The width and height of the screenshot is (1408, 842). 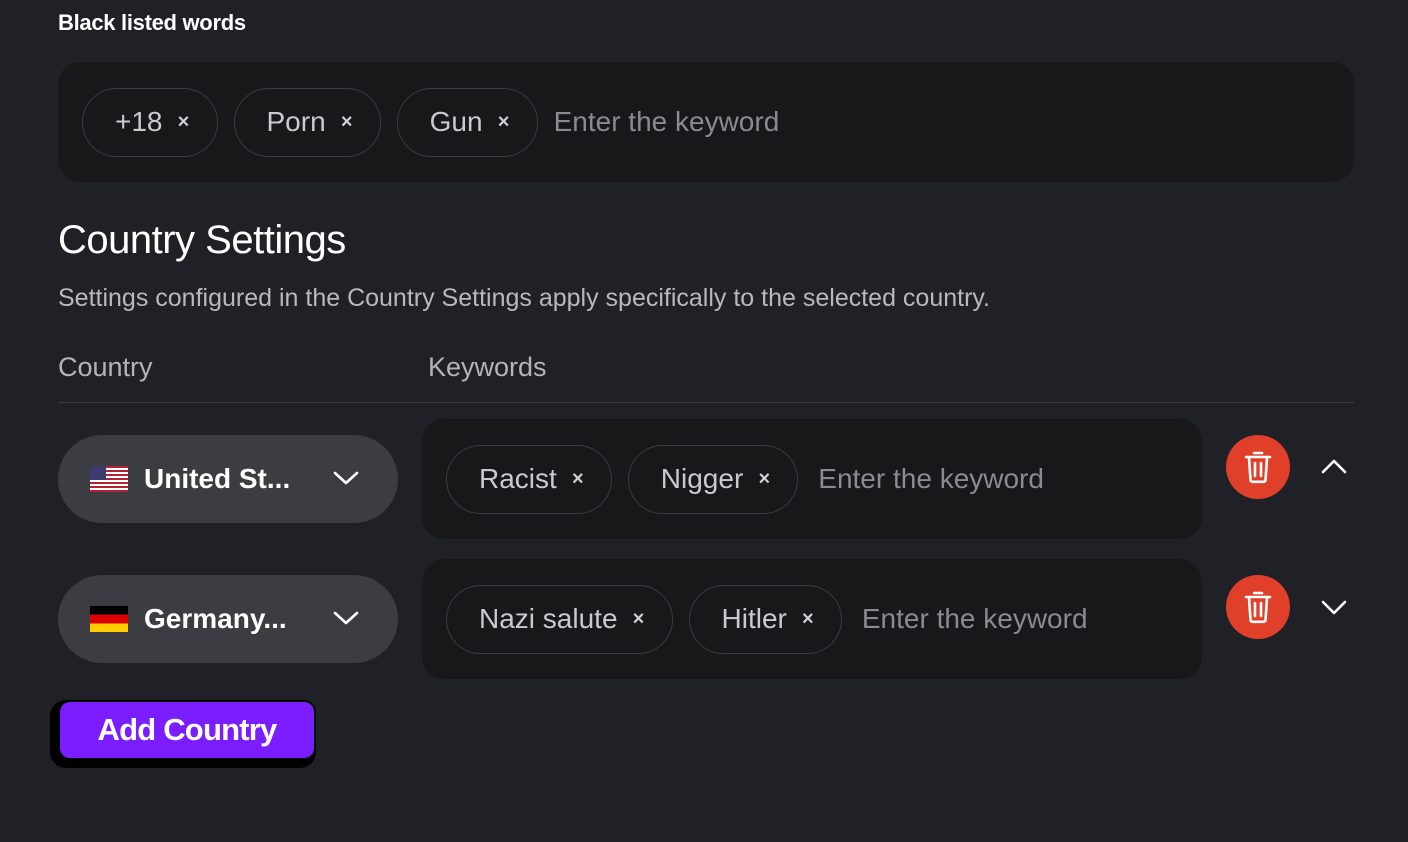 I want to click on chip-label: Hitler, so click(x=754, y=618).